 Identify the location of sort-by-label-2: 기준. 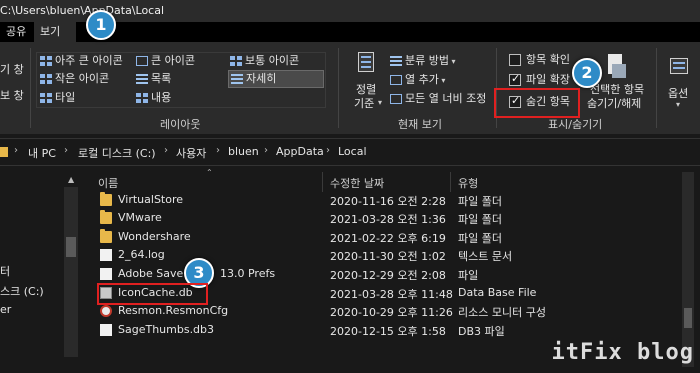
(364, 104).